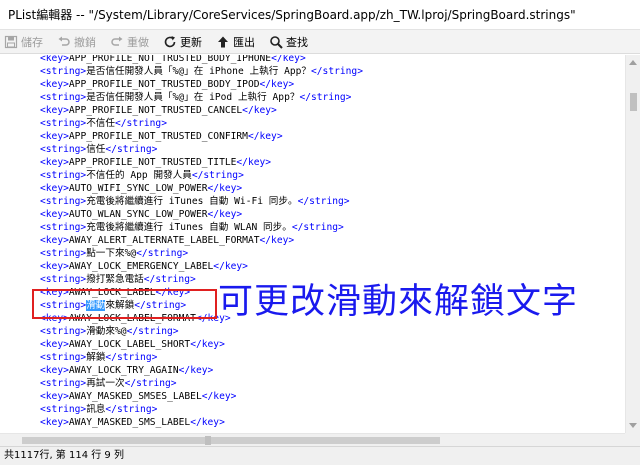 The width and height of the screenshot is (640, 465). I want to click on code-line: <key>AWAY_MASKED_SMS_LABEL</key>, so click(332, 422).